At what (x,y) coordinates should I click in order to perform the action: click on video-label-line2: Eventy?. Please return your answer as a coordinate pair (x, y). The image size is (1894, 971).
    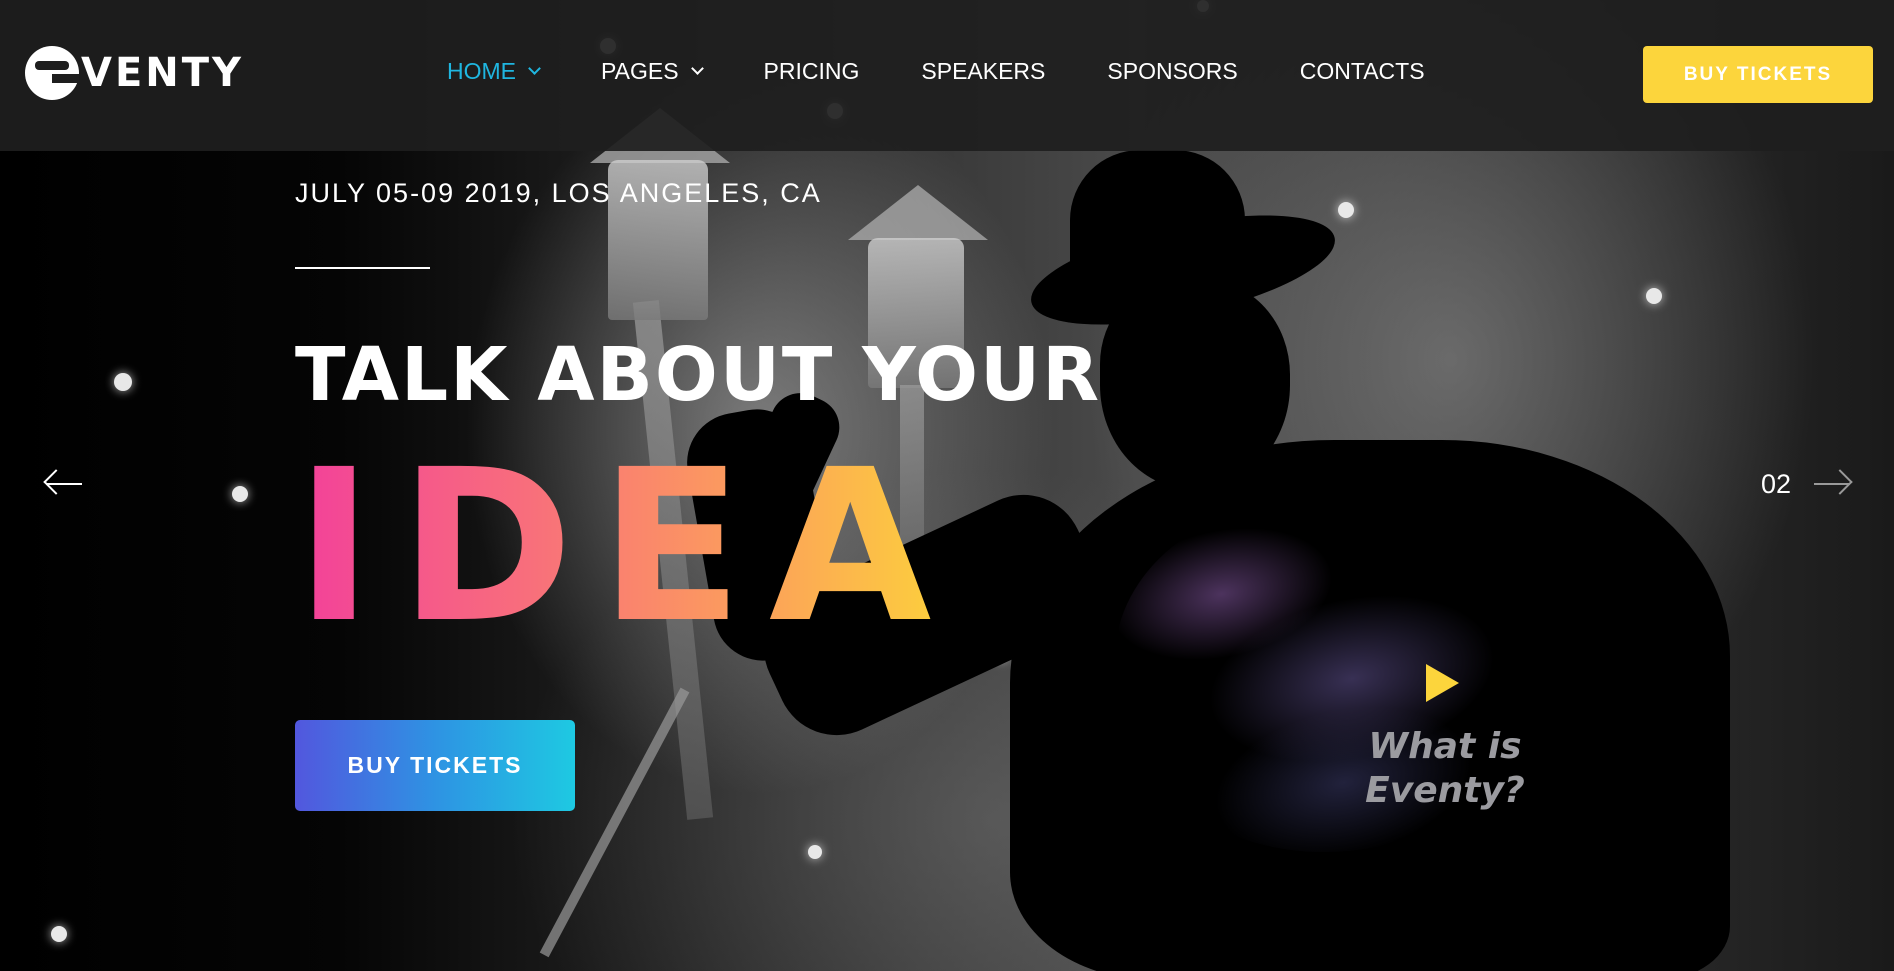
    Looking at the image, I should click on (1445, 790).